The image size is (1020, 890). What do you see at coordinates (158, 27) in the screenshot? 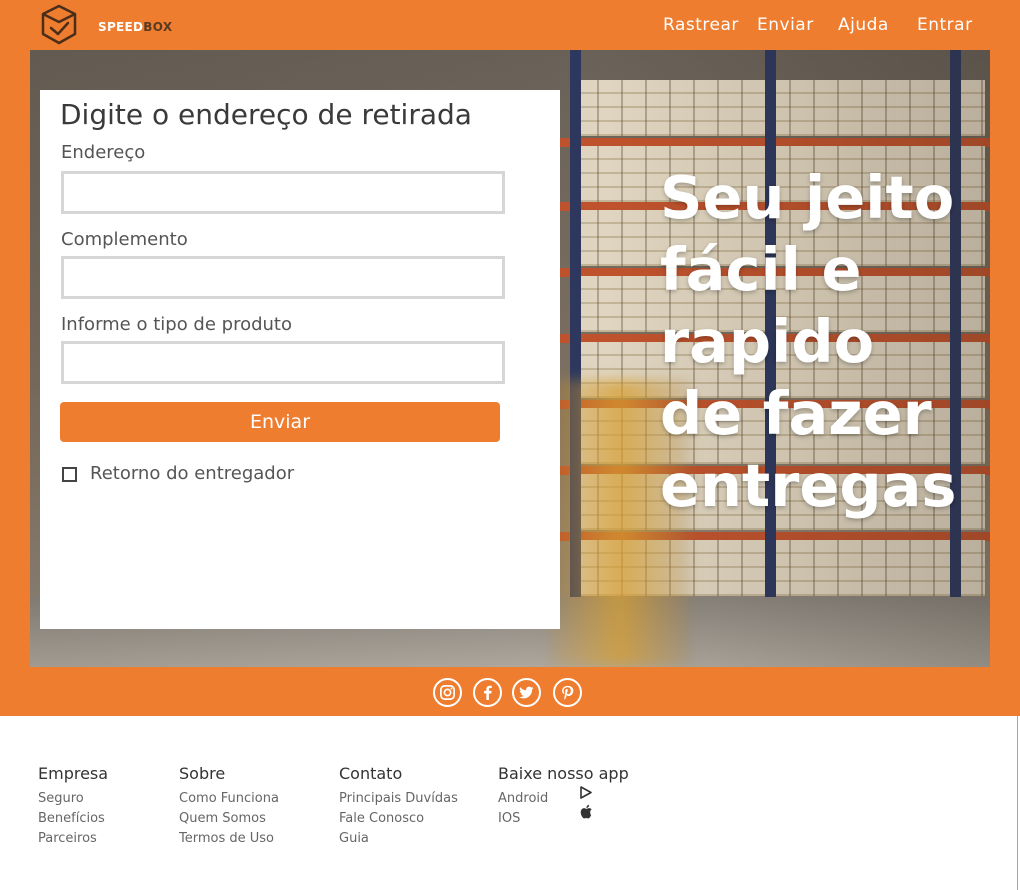
I see `brand-part-2: BOX` at bounding box center [158, 27].